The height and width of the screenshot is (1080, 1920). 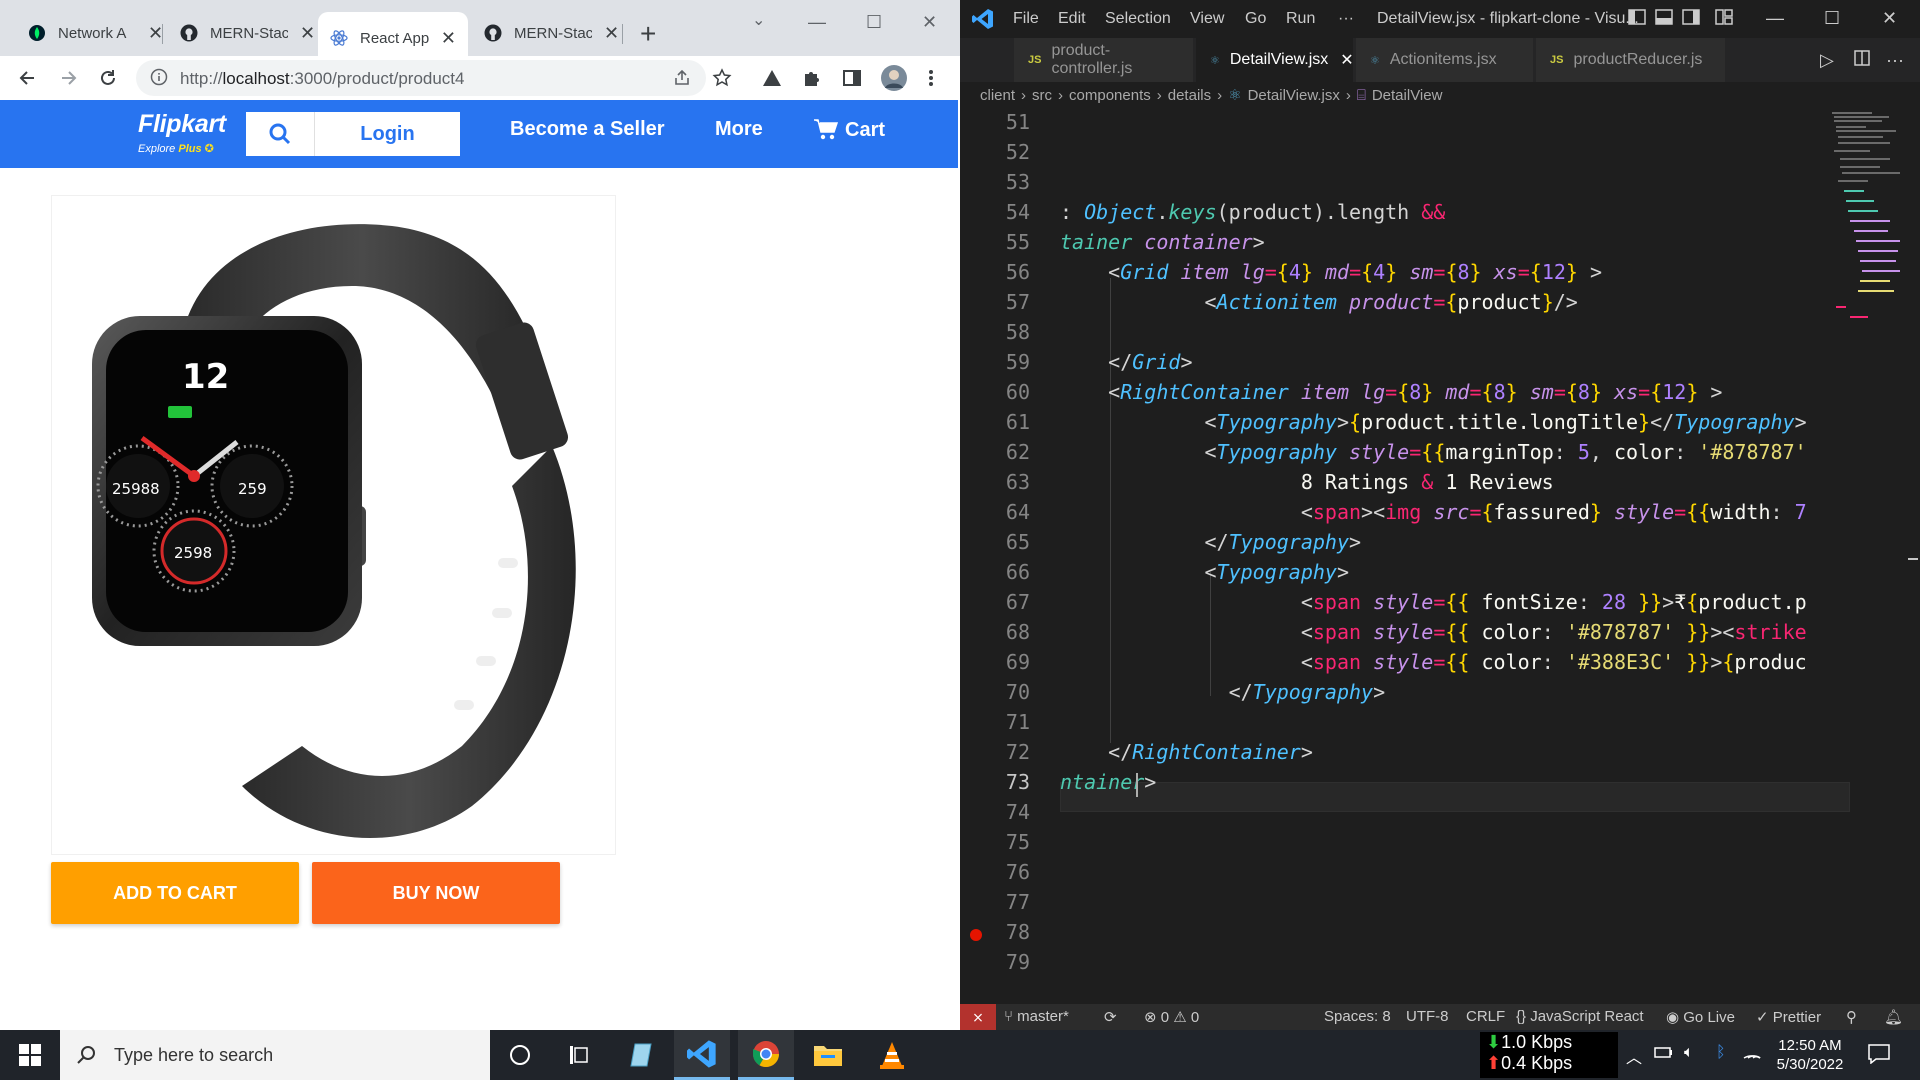 What do you see at coordinates (1721, 1053) in the screenshot?
I see `bluetooth-icon: ᛒ` at bounding box center [1721, 1053].